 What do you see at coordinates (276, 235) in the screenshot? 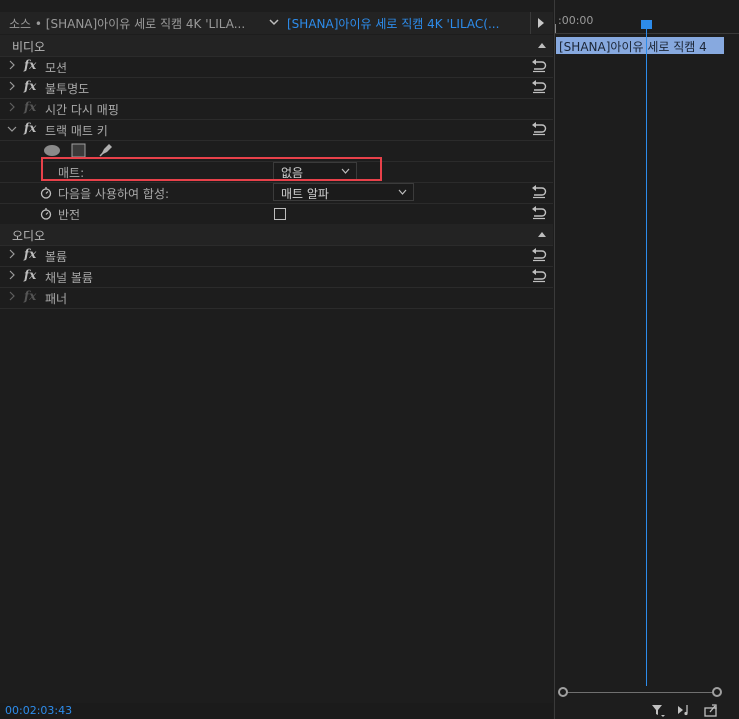
I see `section-audio: 오디오` at bounding box center [276, 235].